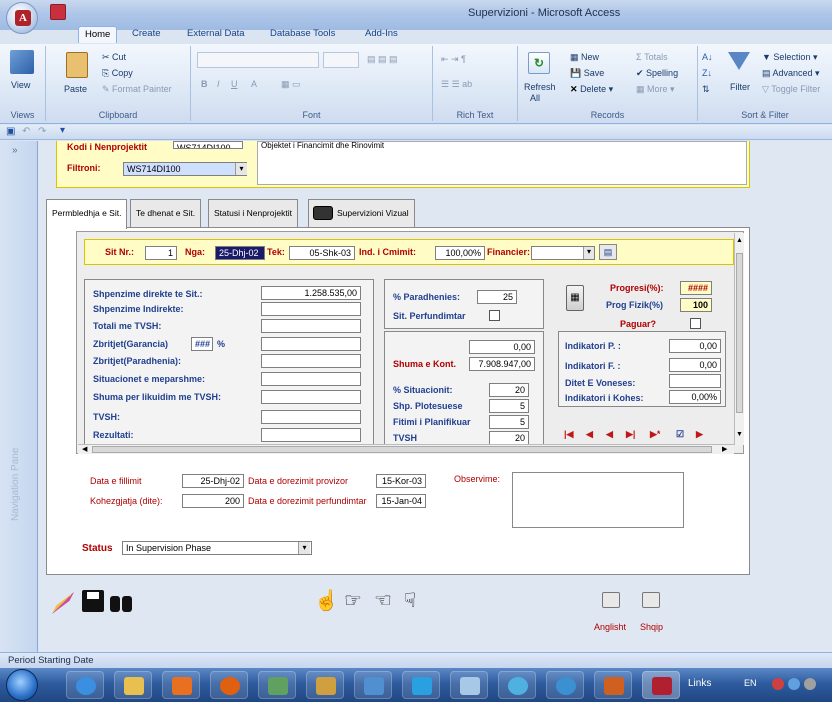 The image size is (832, 702). What do you see at coordinates (739, 333) in the screenshot?
I see `scroll-thumb` at bounding box center [739, 333].